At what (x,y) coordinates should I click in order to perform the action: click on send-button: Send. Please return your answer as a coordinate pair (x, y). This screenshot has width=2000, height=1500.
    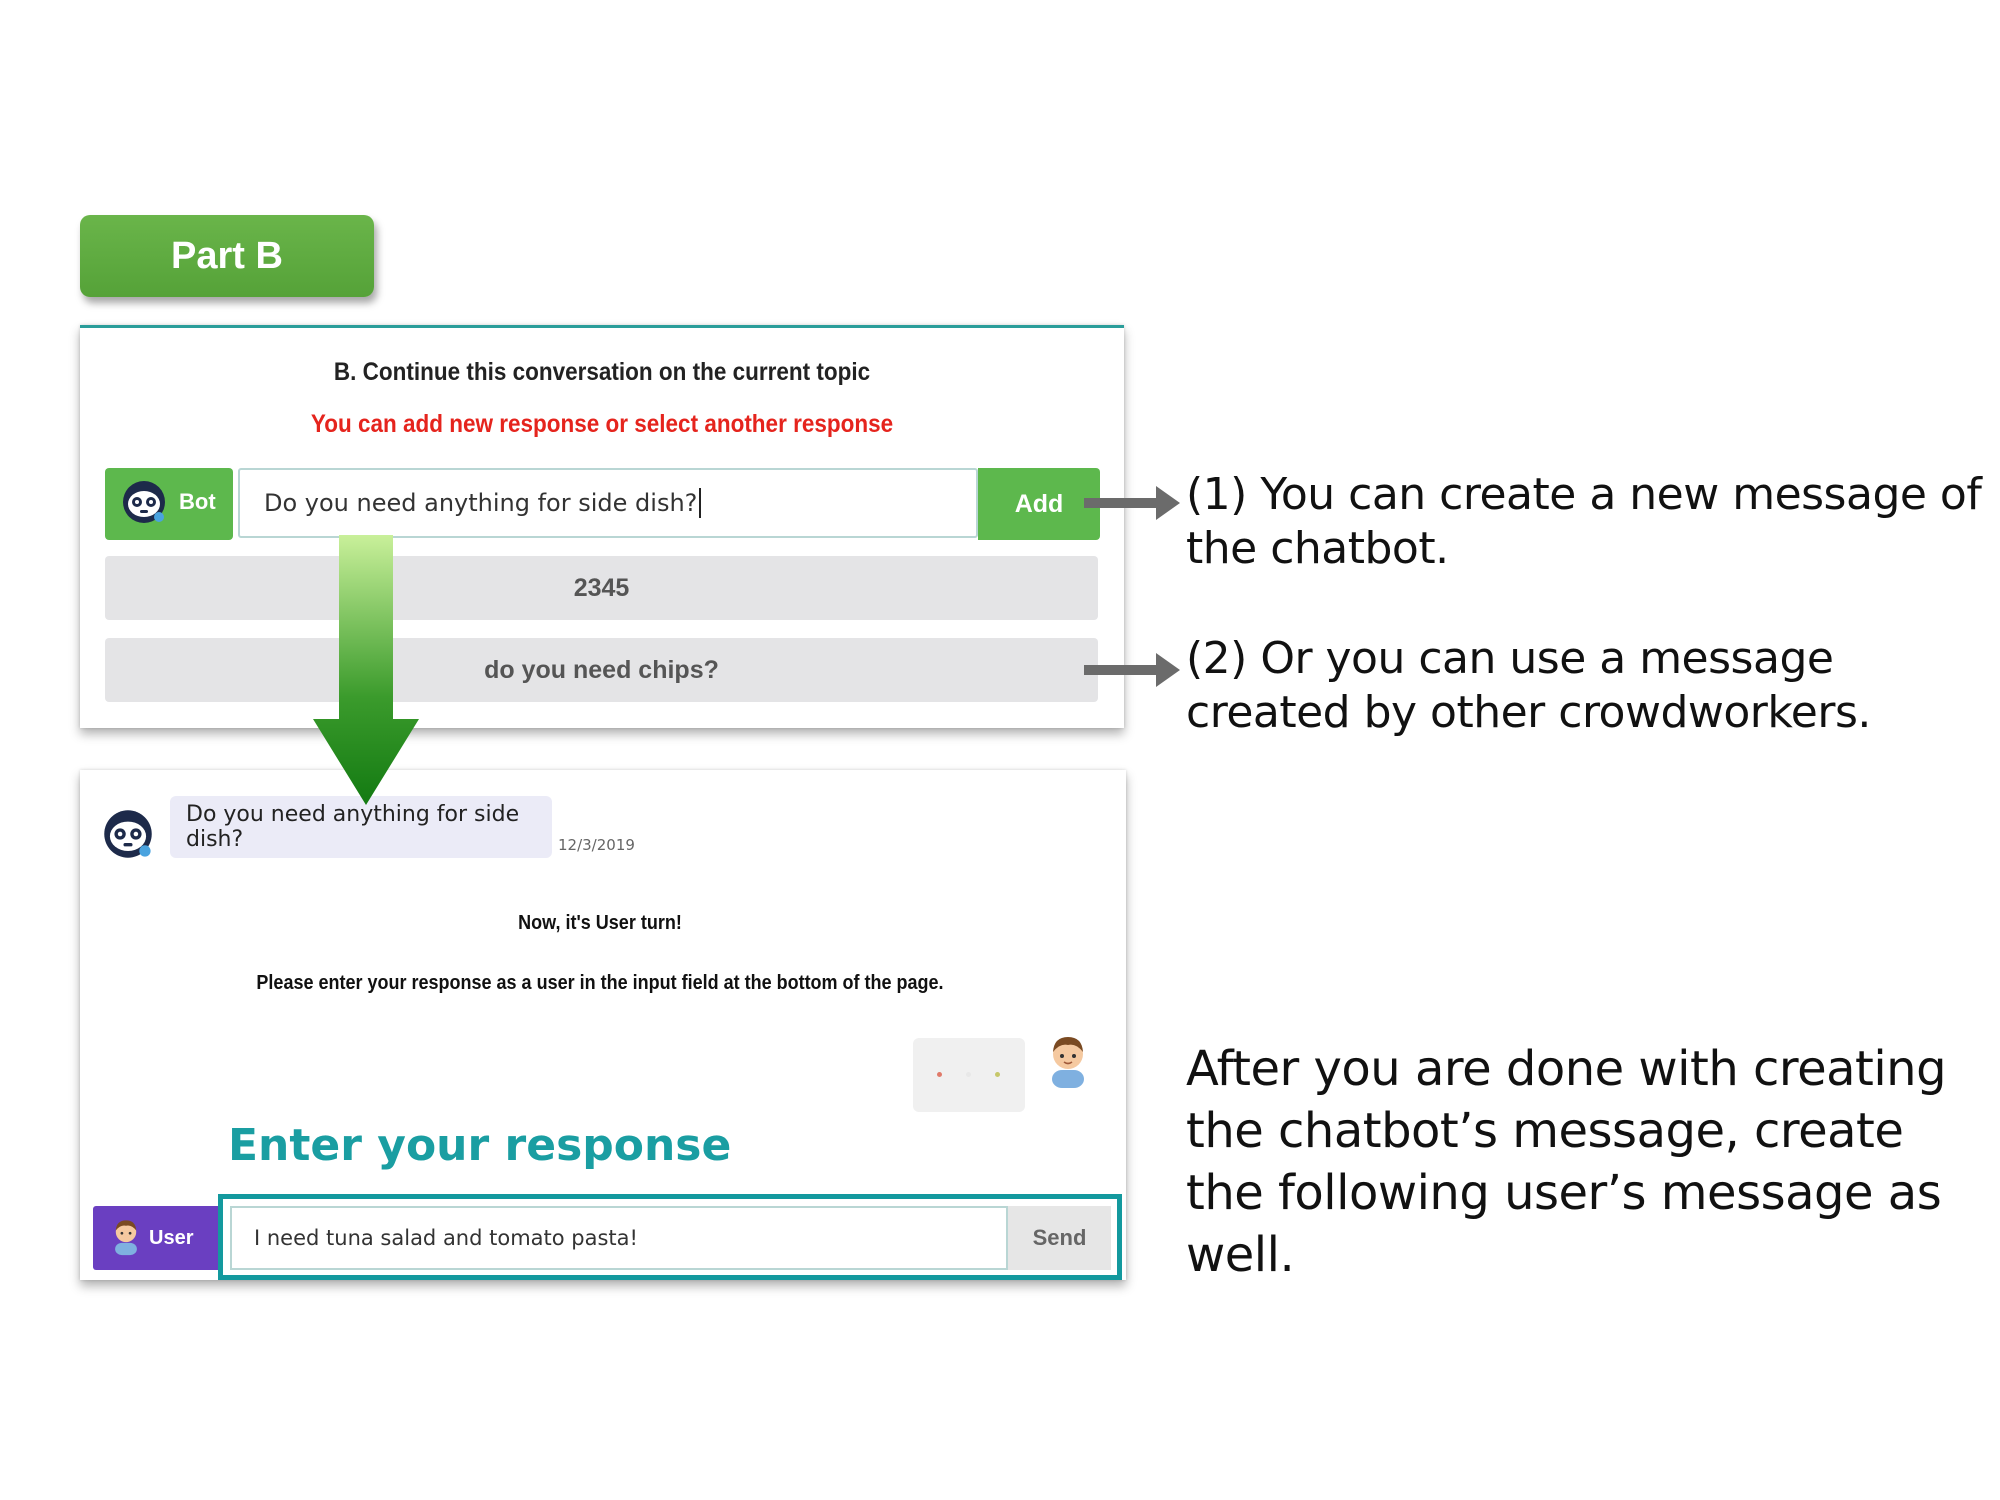
    Looking at the image, I should click on (1059, 1238).